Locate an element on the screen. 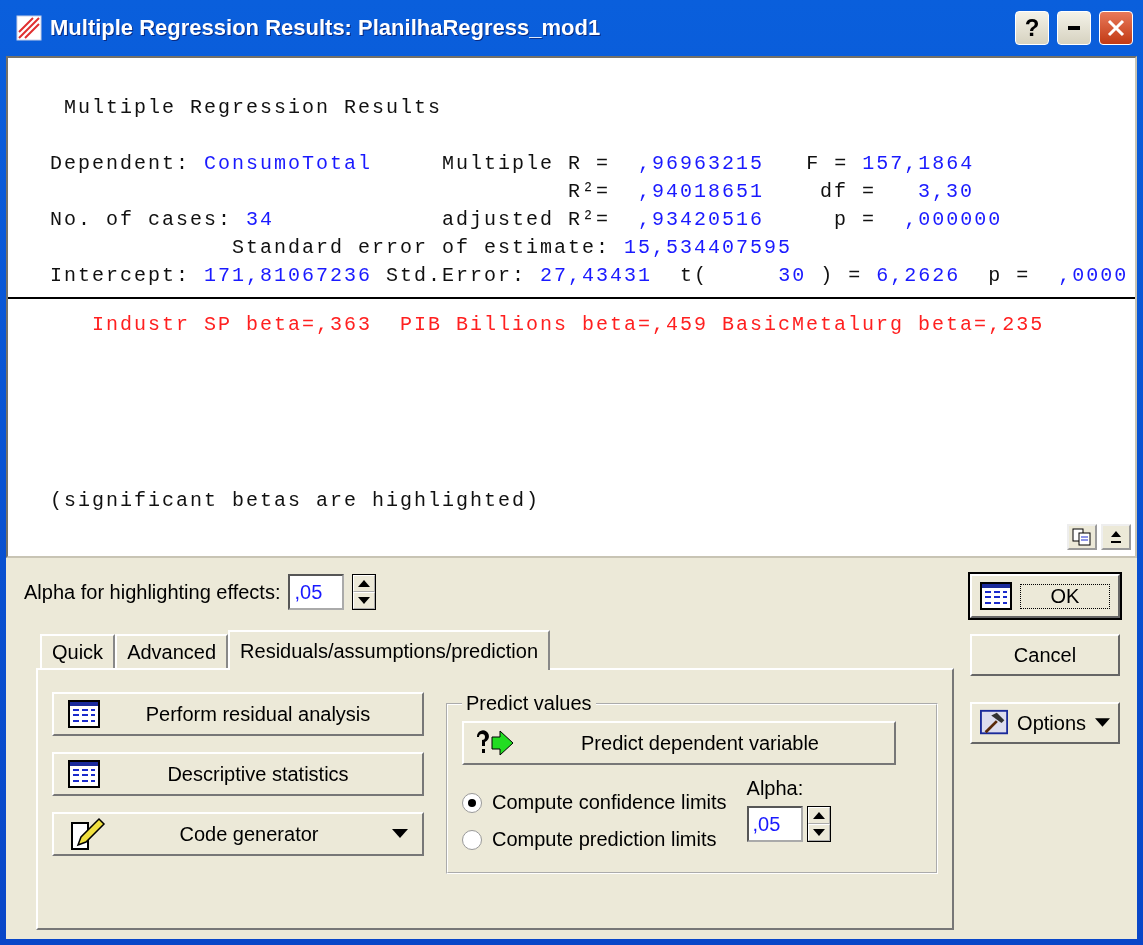  copy-icon is located at coordinates (1082, 537).